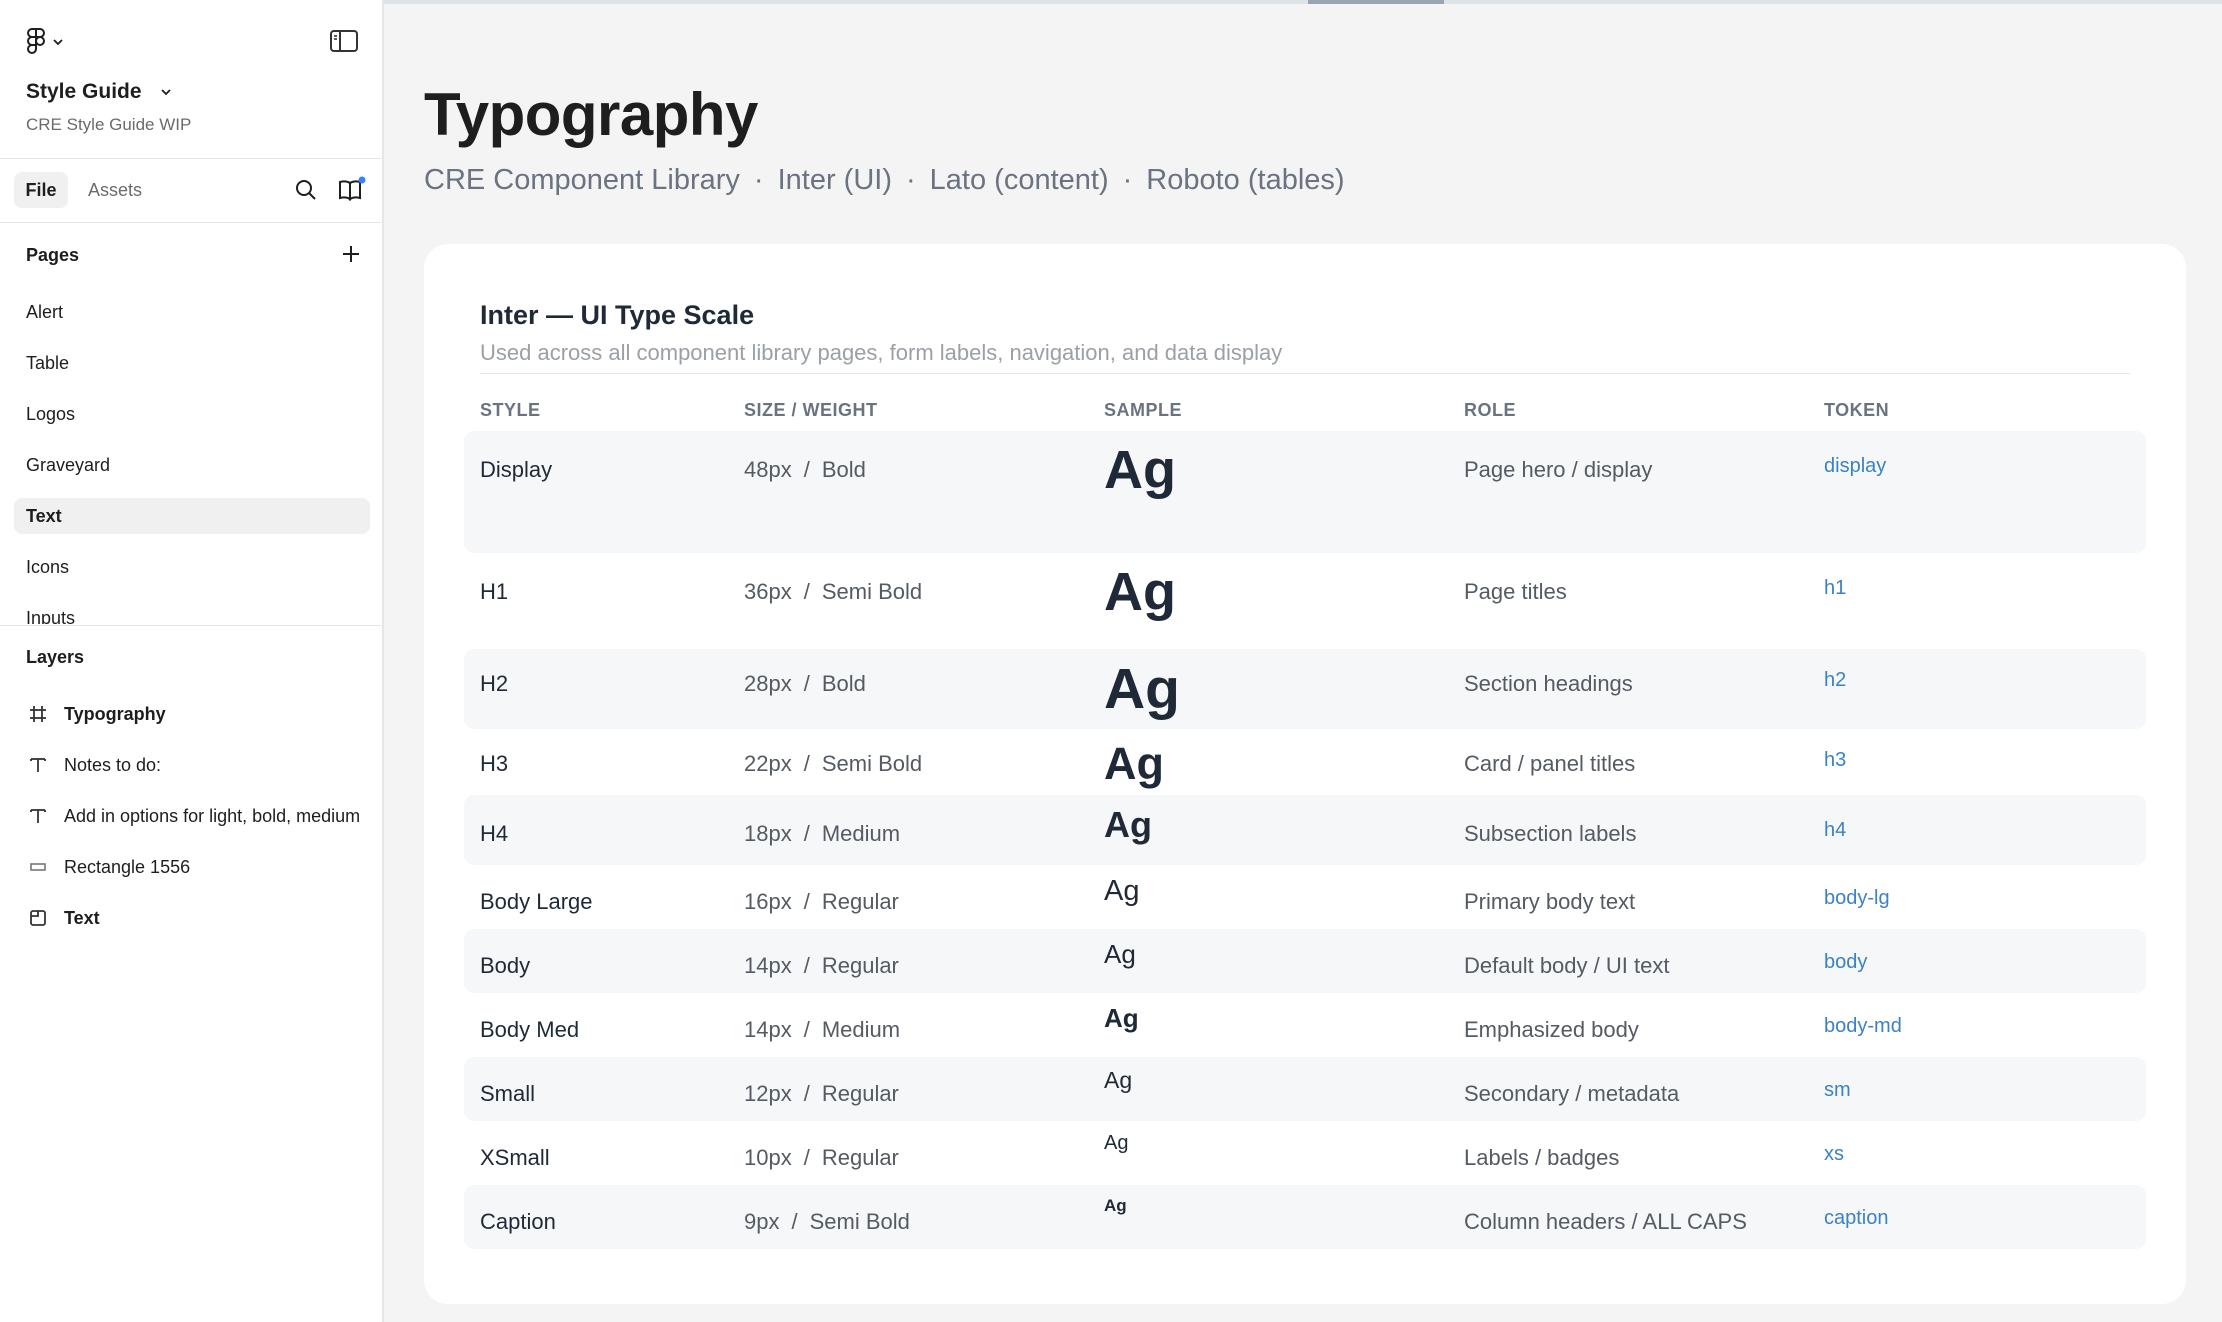 The image size is (2222, 1322). What do you see at coordinates (1863, 1026) in the screenshot?
I see `token-link: body-md` at bounding box center [1863, 1026].